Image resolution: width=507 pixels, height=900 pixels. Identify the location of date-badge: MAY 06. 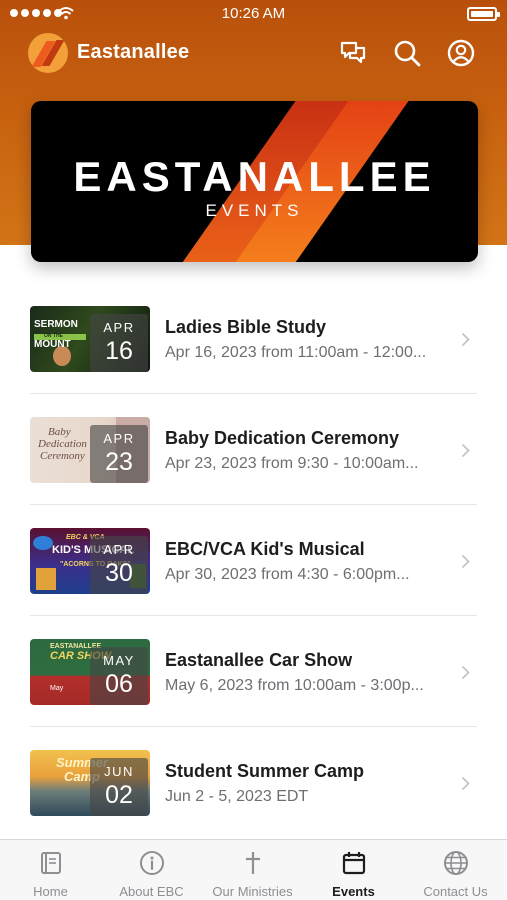
(119, 676).